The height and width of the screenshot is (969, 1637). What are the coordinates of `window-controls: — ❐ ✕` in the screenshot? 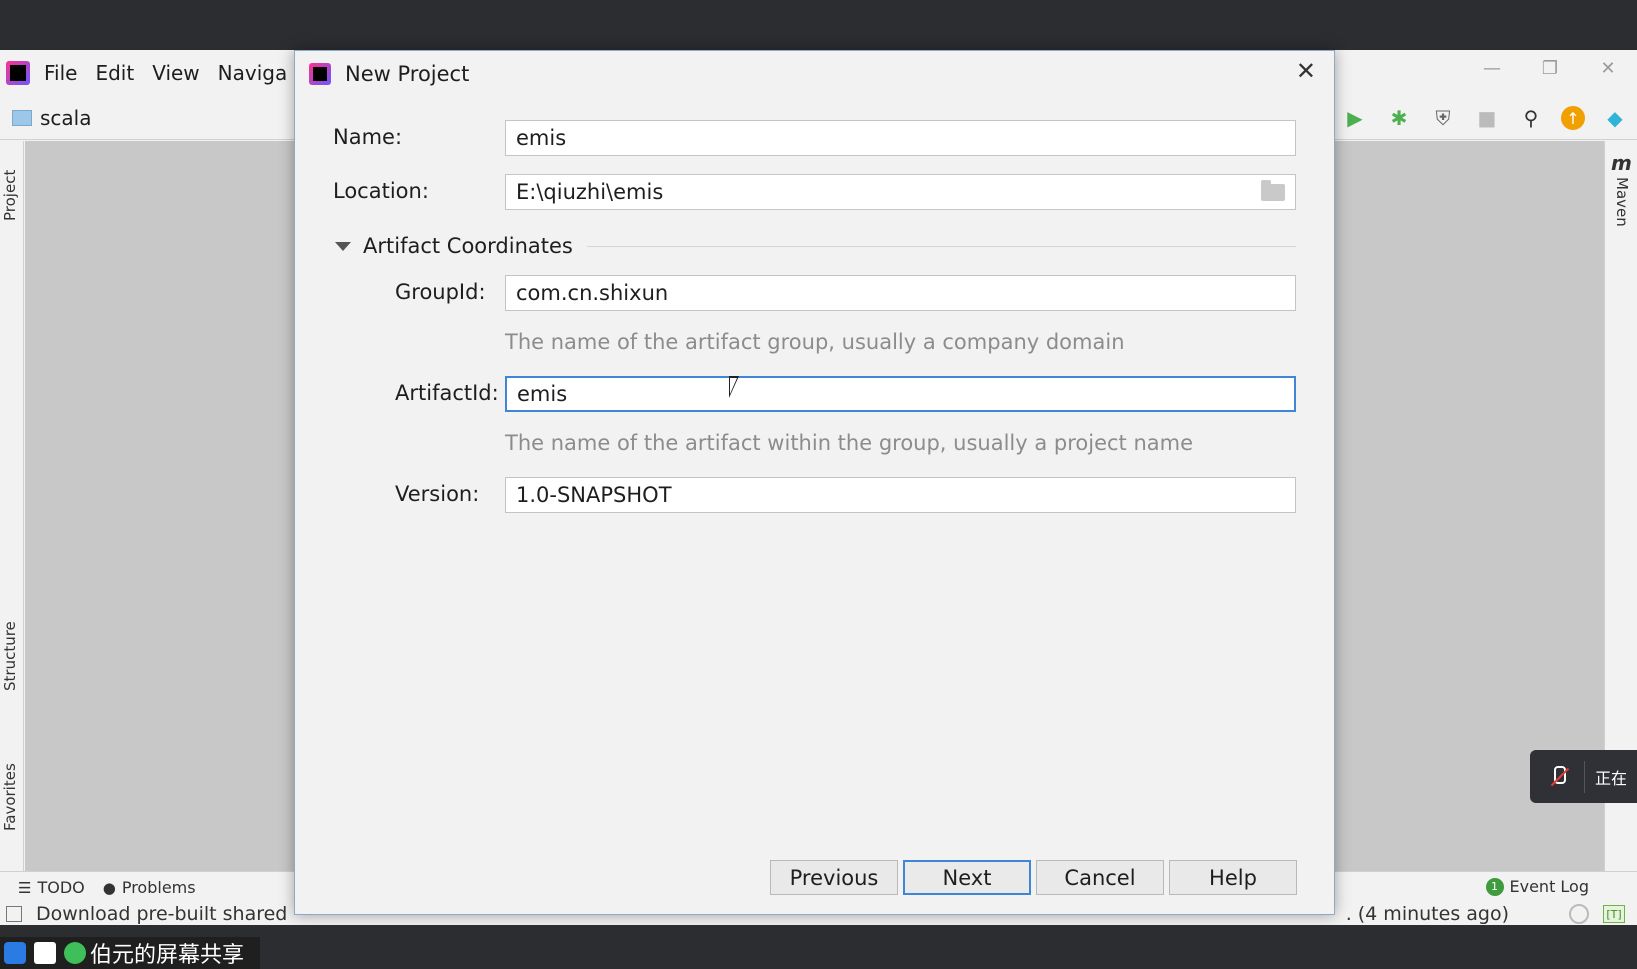 It's located at (1550, 68).